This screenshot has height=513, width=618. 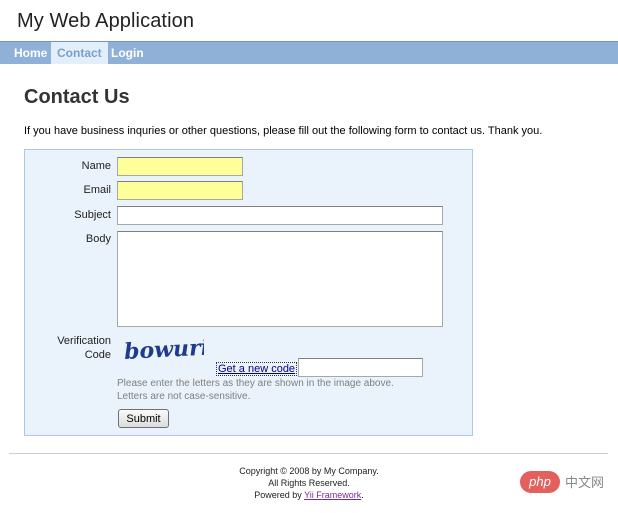 What do you see at coordinates (127, 53) in the screenshot?
I see `nav-item-login: Login` at bounding box center [127, 53].